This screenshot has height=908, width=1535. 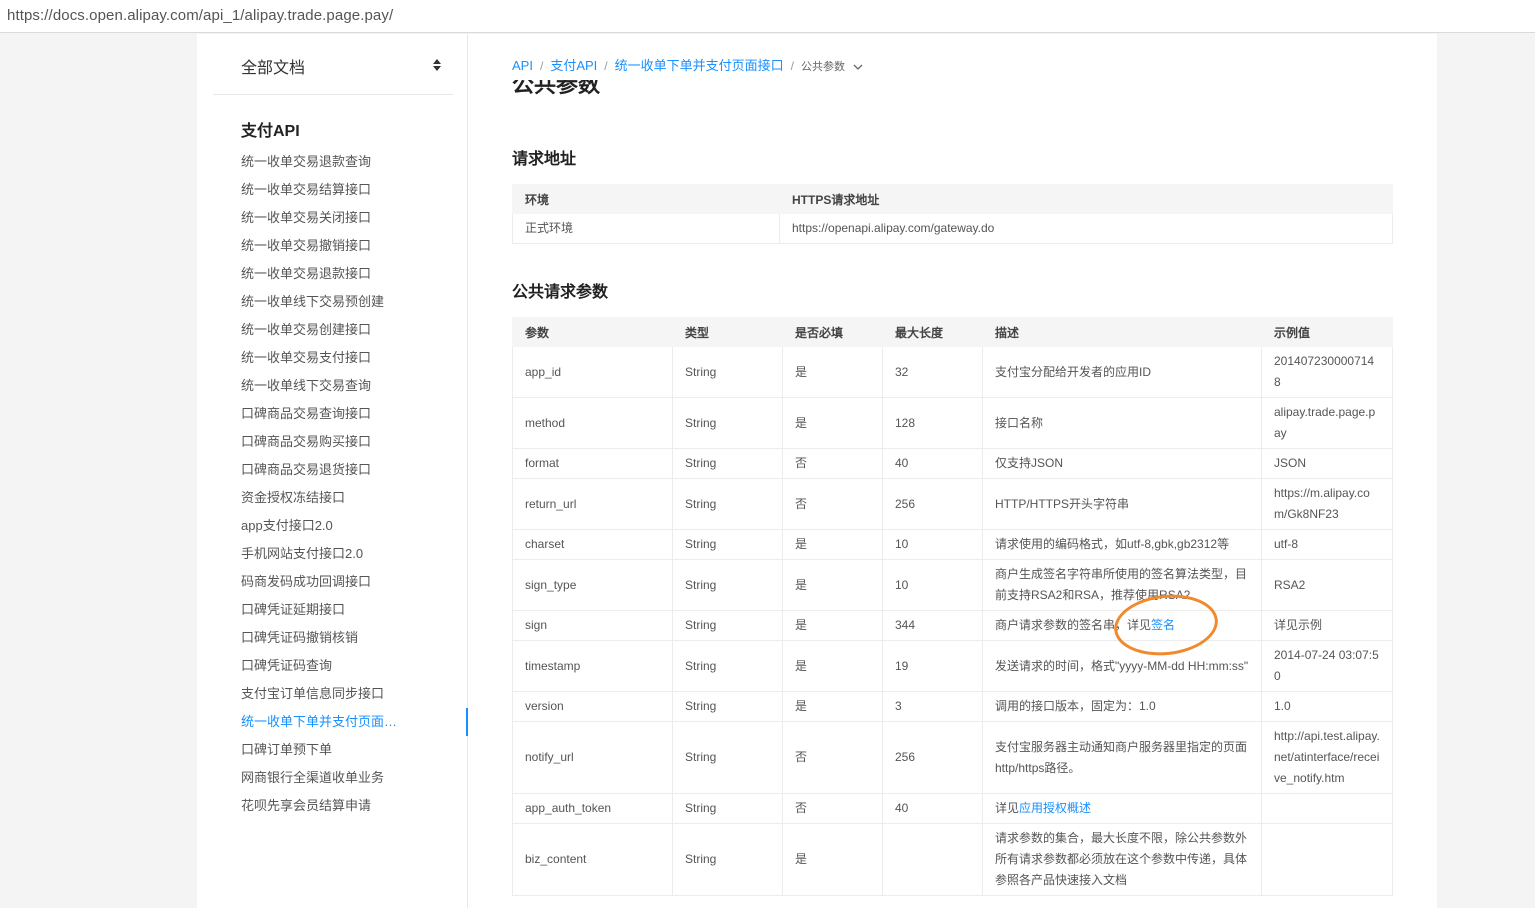 I want to click on table-row: format String 否 40 仅支持JSON JSON, so click(x=952, y=463).